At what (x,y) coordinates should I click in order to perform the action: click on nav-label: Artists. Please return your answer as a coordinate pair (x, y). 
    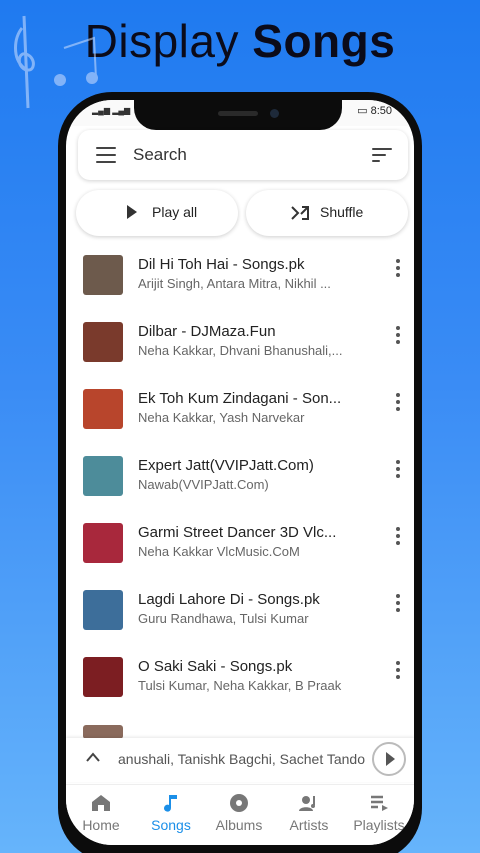
    Looking at the image, I should click on (309, 825).